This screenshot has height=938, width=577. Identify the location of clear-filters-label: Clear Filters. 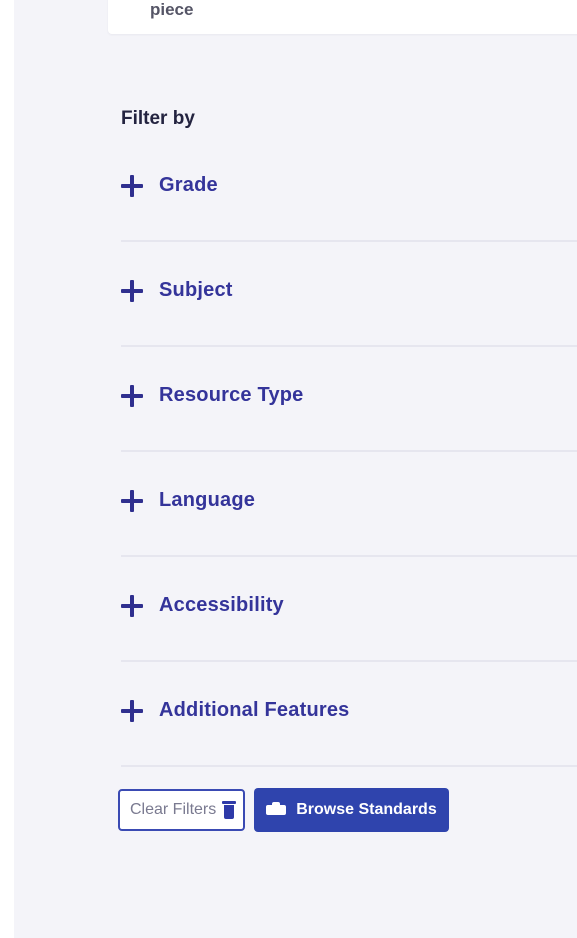
(173, 809).